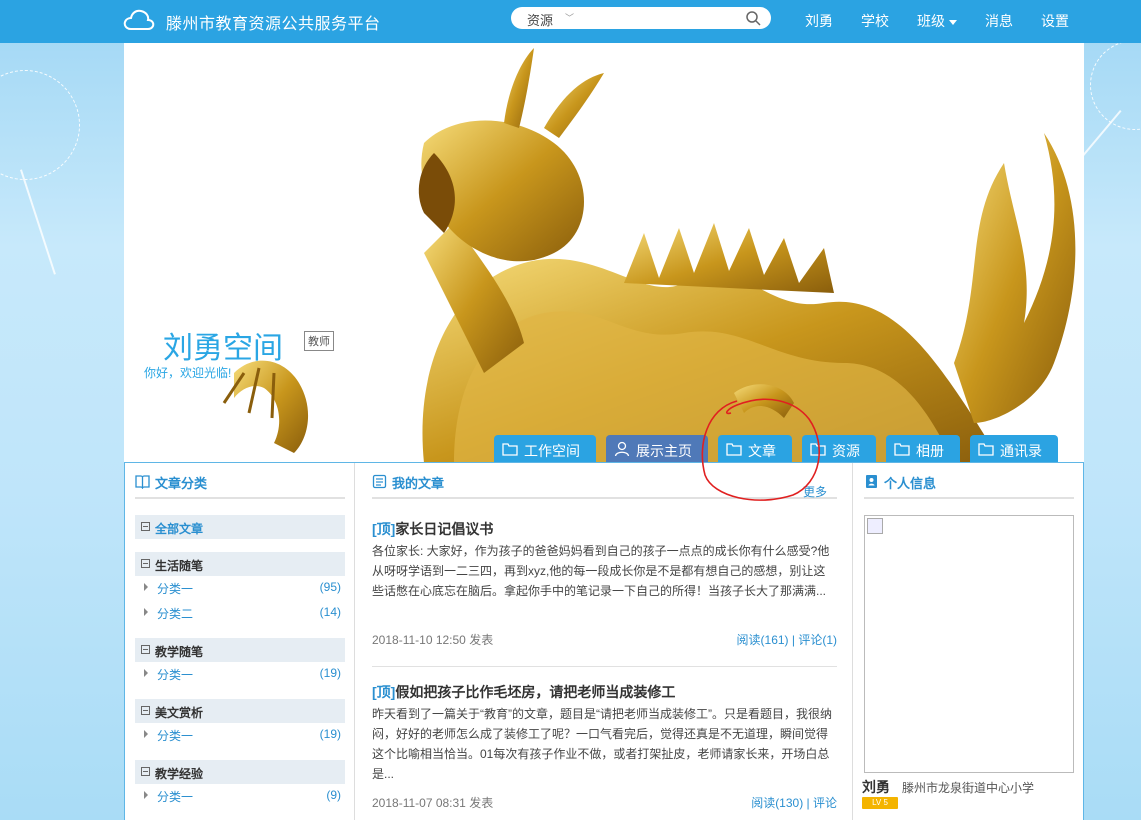  I want to click on tab-articles: 文章, so click(755, 449).